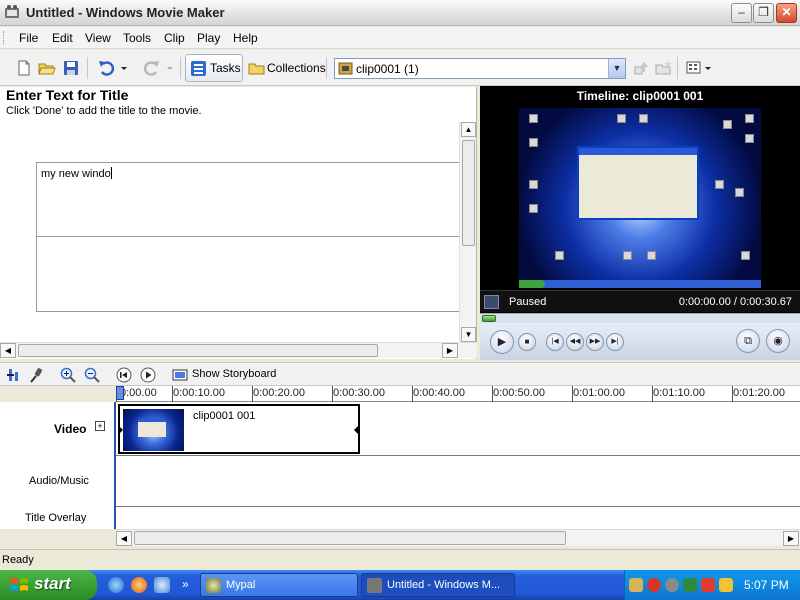 This screenshot has width=800, height=600. I want to click on quick-launch-app-icon, so click(162, 585).